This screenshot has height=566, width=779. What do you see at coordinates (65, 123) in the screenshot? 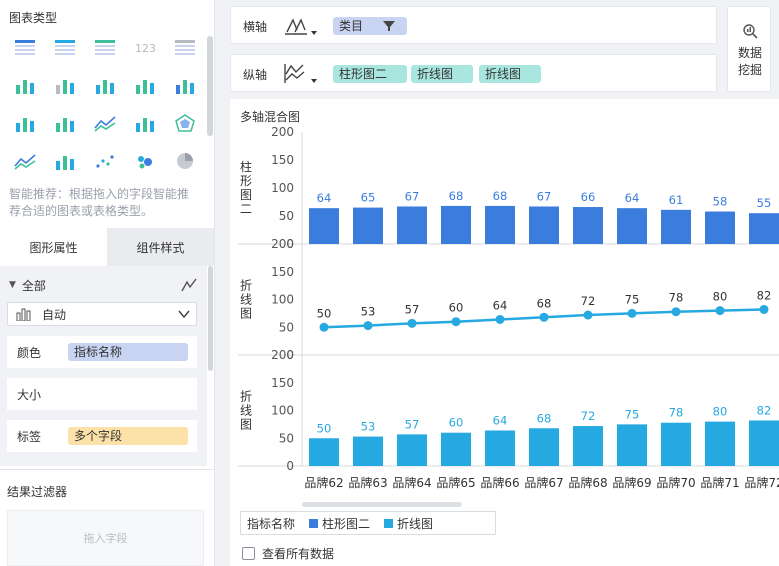
I see `waterfall-icon` at bounding box center [65, 123].